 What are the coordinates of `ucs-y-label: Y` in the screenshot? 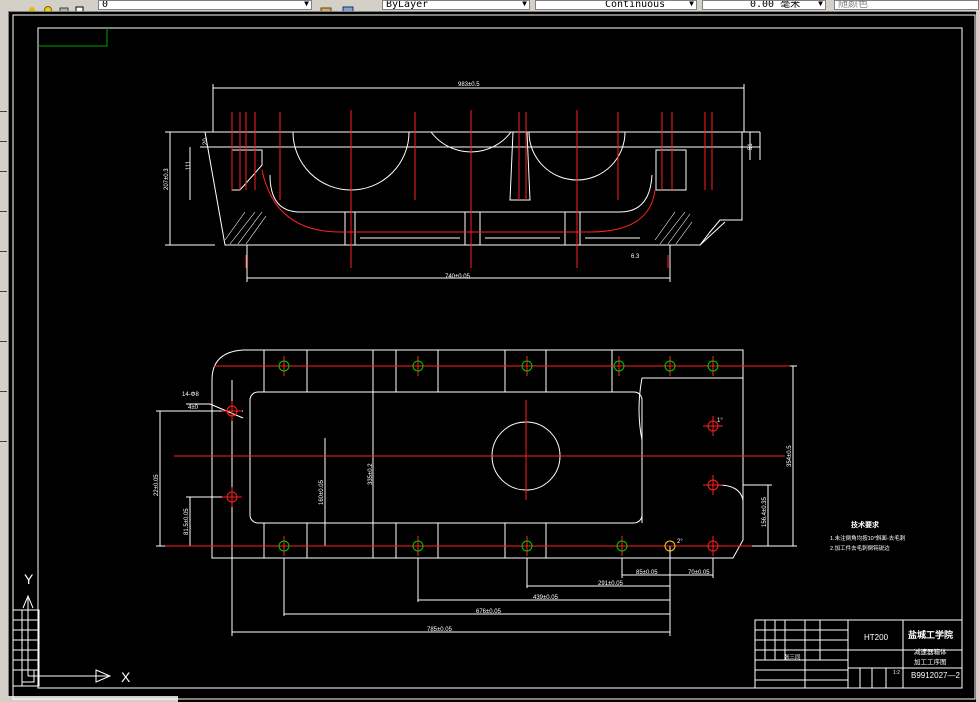 It's located at (29, 579).